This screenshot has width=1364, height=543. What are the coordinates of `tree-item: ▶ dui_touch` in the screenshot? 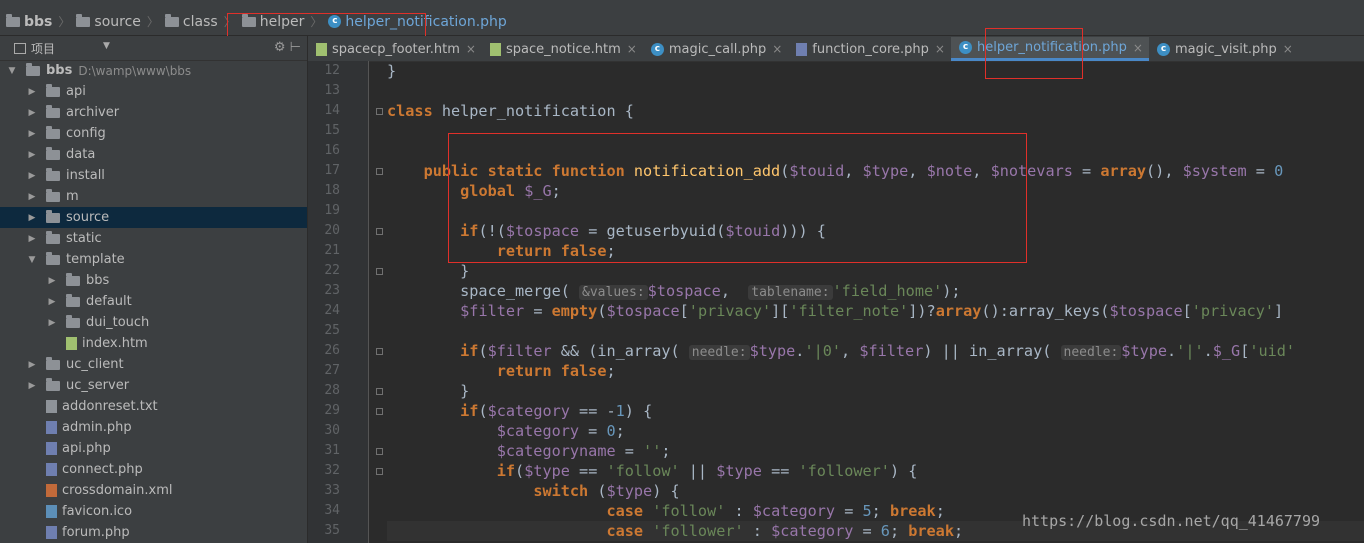 It's located at (153, 322).